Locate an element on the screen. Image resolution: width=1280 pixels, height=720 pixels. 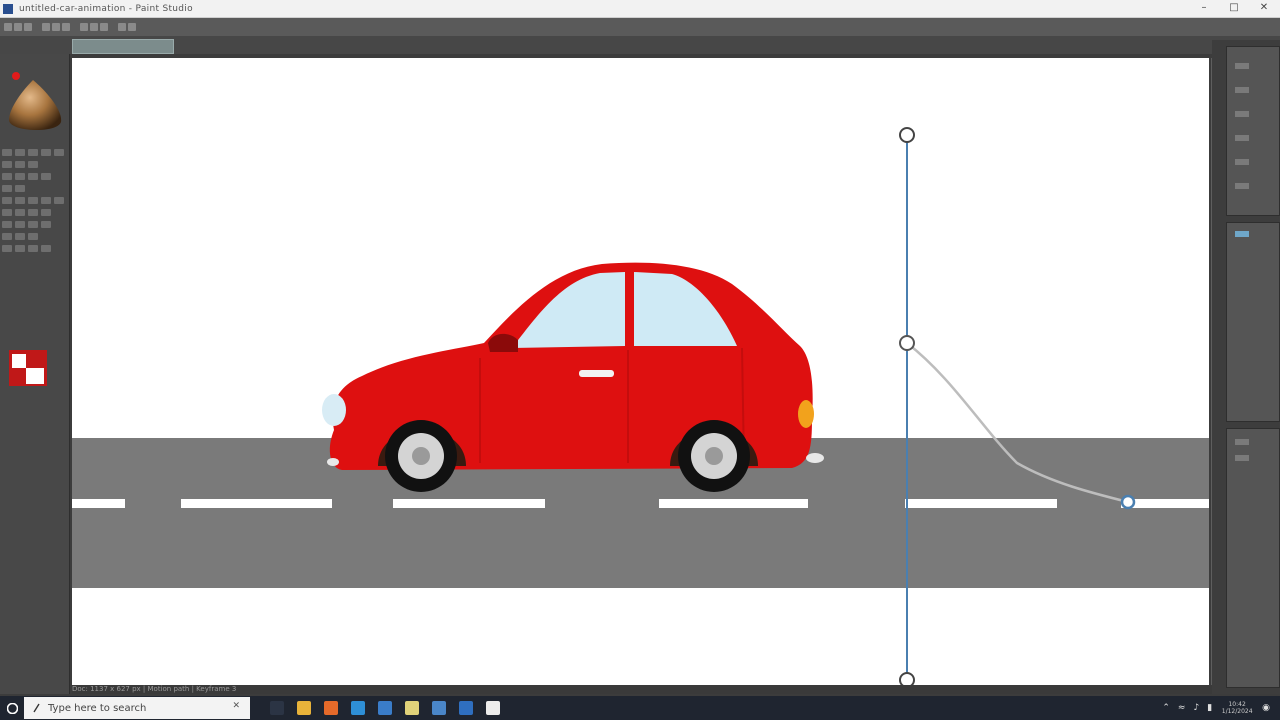
maximize-button: □ is located at coordinates (1234, 7).